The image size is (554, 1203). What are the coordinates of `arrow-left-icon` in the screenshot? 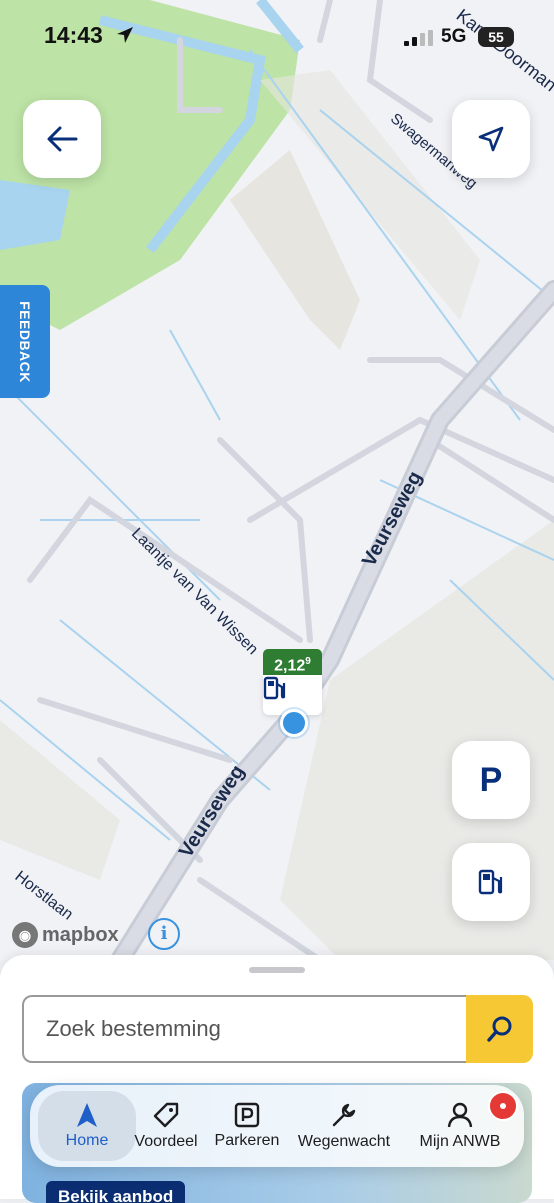 It's located at (62, 139).